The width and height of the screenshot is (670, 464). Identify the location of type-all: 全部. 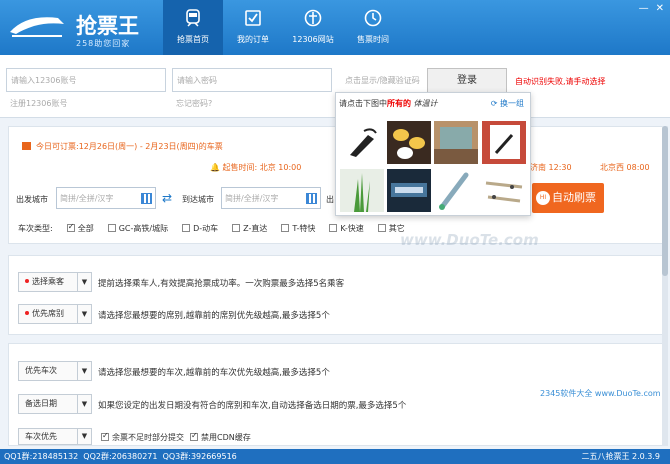
(80, 228).